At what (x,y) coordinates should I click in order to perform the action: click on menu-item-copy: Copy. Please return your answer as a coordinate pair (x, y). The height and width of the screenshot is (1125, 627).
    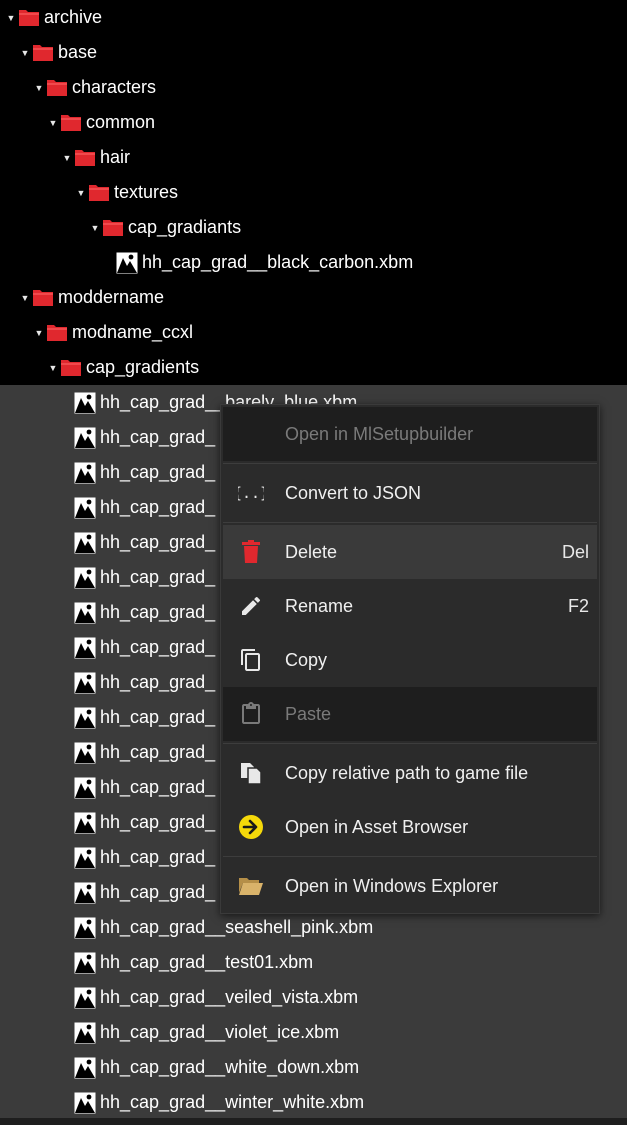
    Looking at the image, I should click on (410, 660).